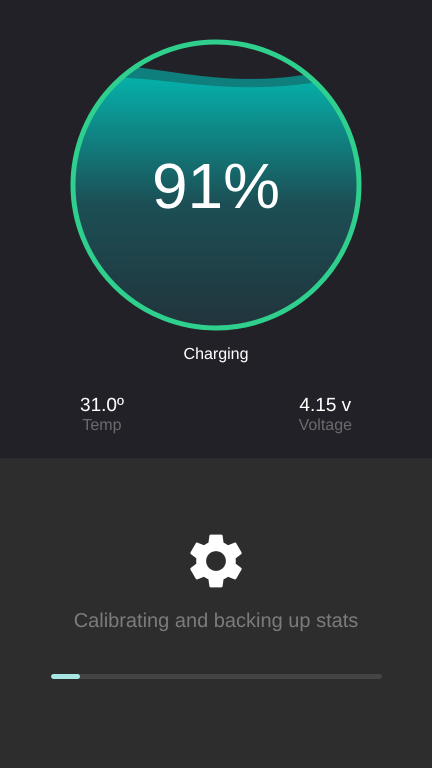  What do you see at coordinates (102, 406) in the screenshot?
I see `stat-value: 31.0º` at bounding box center [102, 406].